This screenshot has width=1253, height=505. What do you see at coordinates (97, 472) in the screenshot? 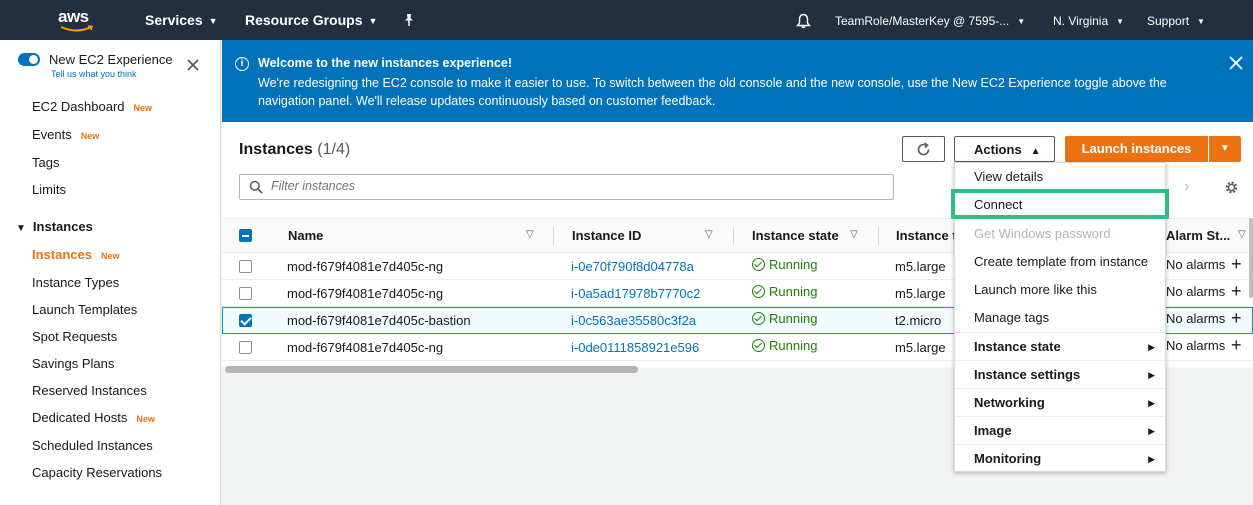
I see `sidebar-item-capacity-reservations: Capacity Reservations` at bounding box center [97, 472].